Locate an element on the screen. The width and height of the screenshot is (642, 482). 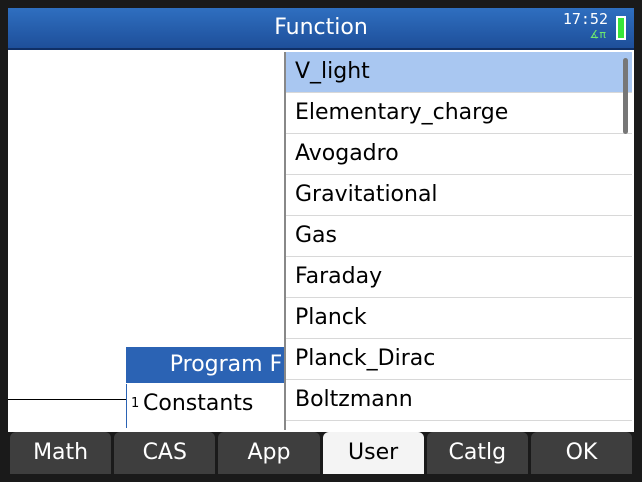
menu-user-button: User is located at coordinates (373, 453).